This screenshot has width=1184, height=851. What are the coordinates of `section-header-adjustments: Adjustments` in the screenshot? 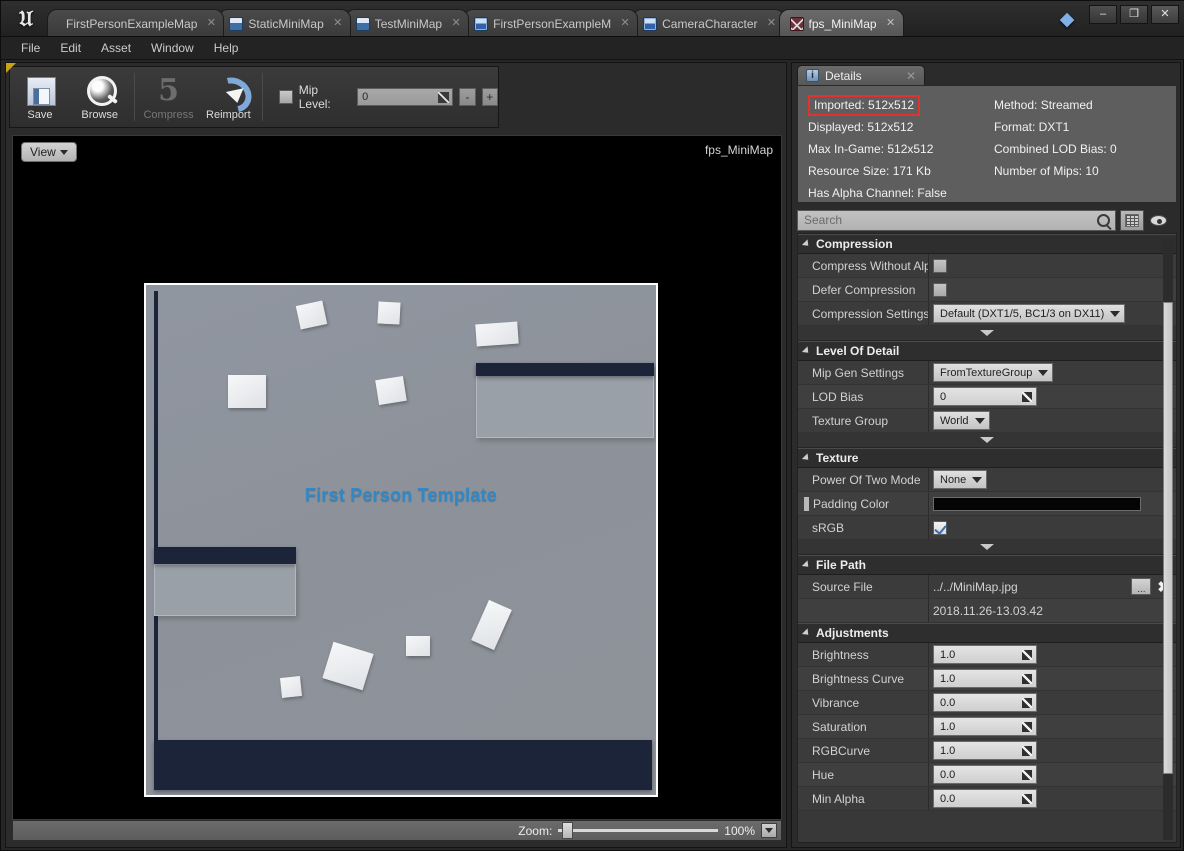 It's located at (987, 633).